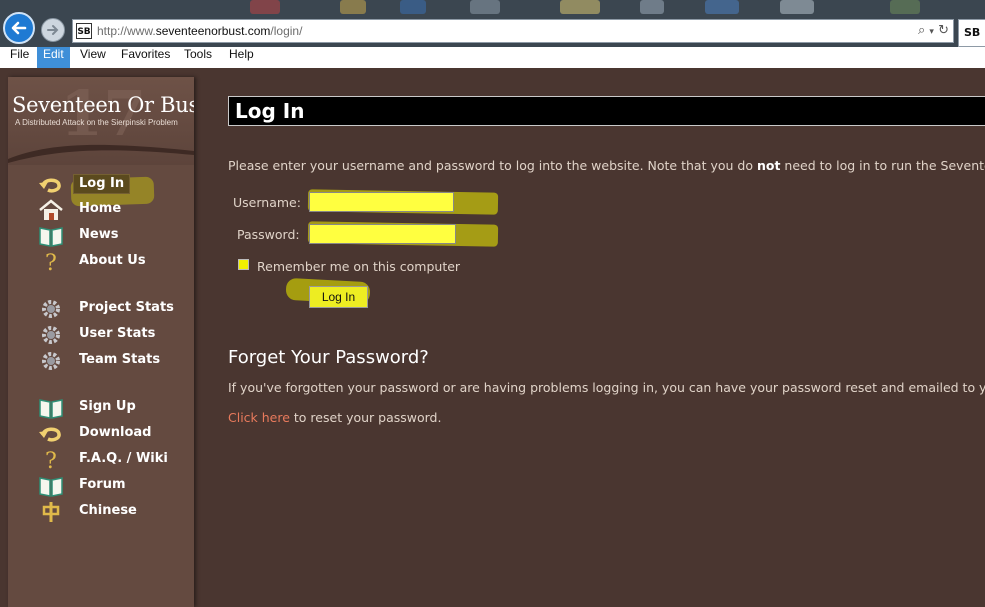  Describe the element at coordinates (335, 417) in the screenshot. I see `reset-password-line: Click here to reset your password.` at that location.